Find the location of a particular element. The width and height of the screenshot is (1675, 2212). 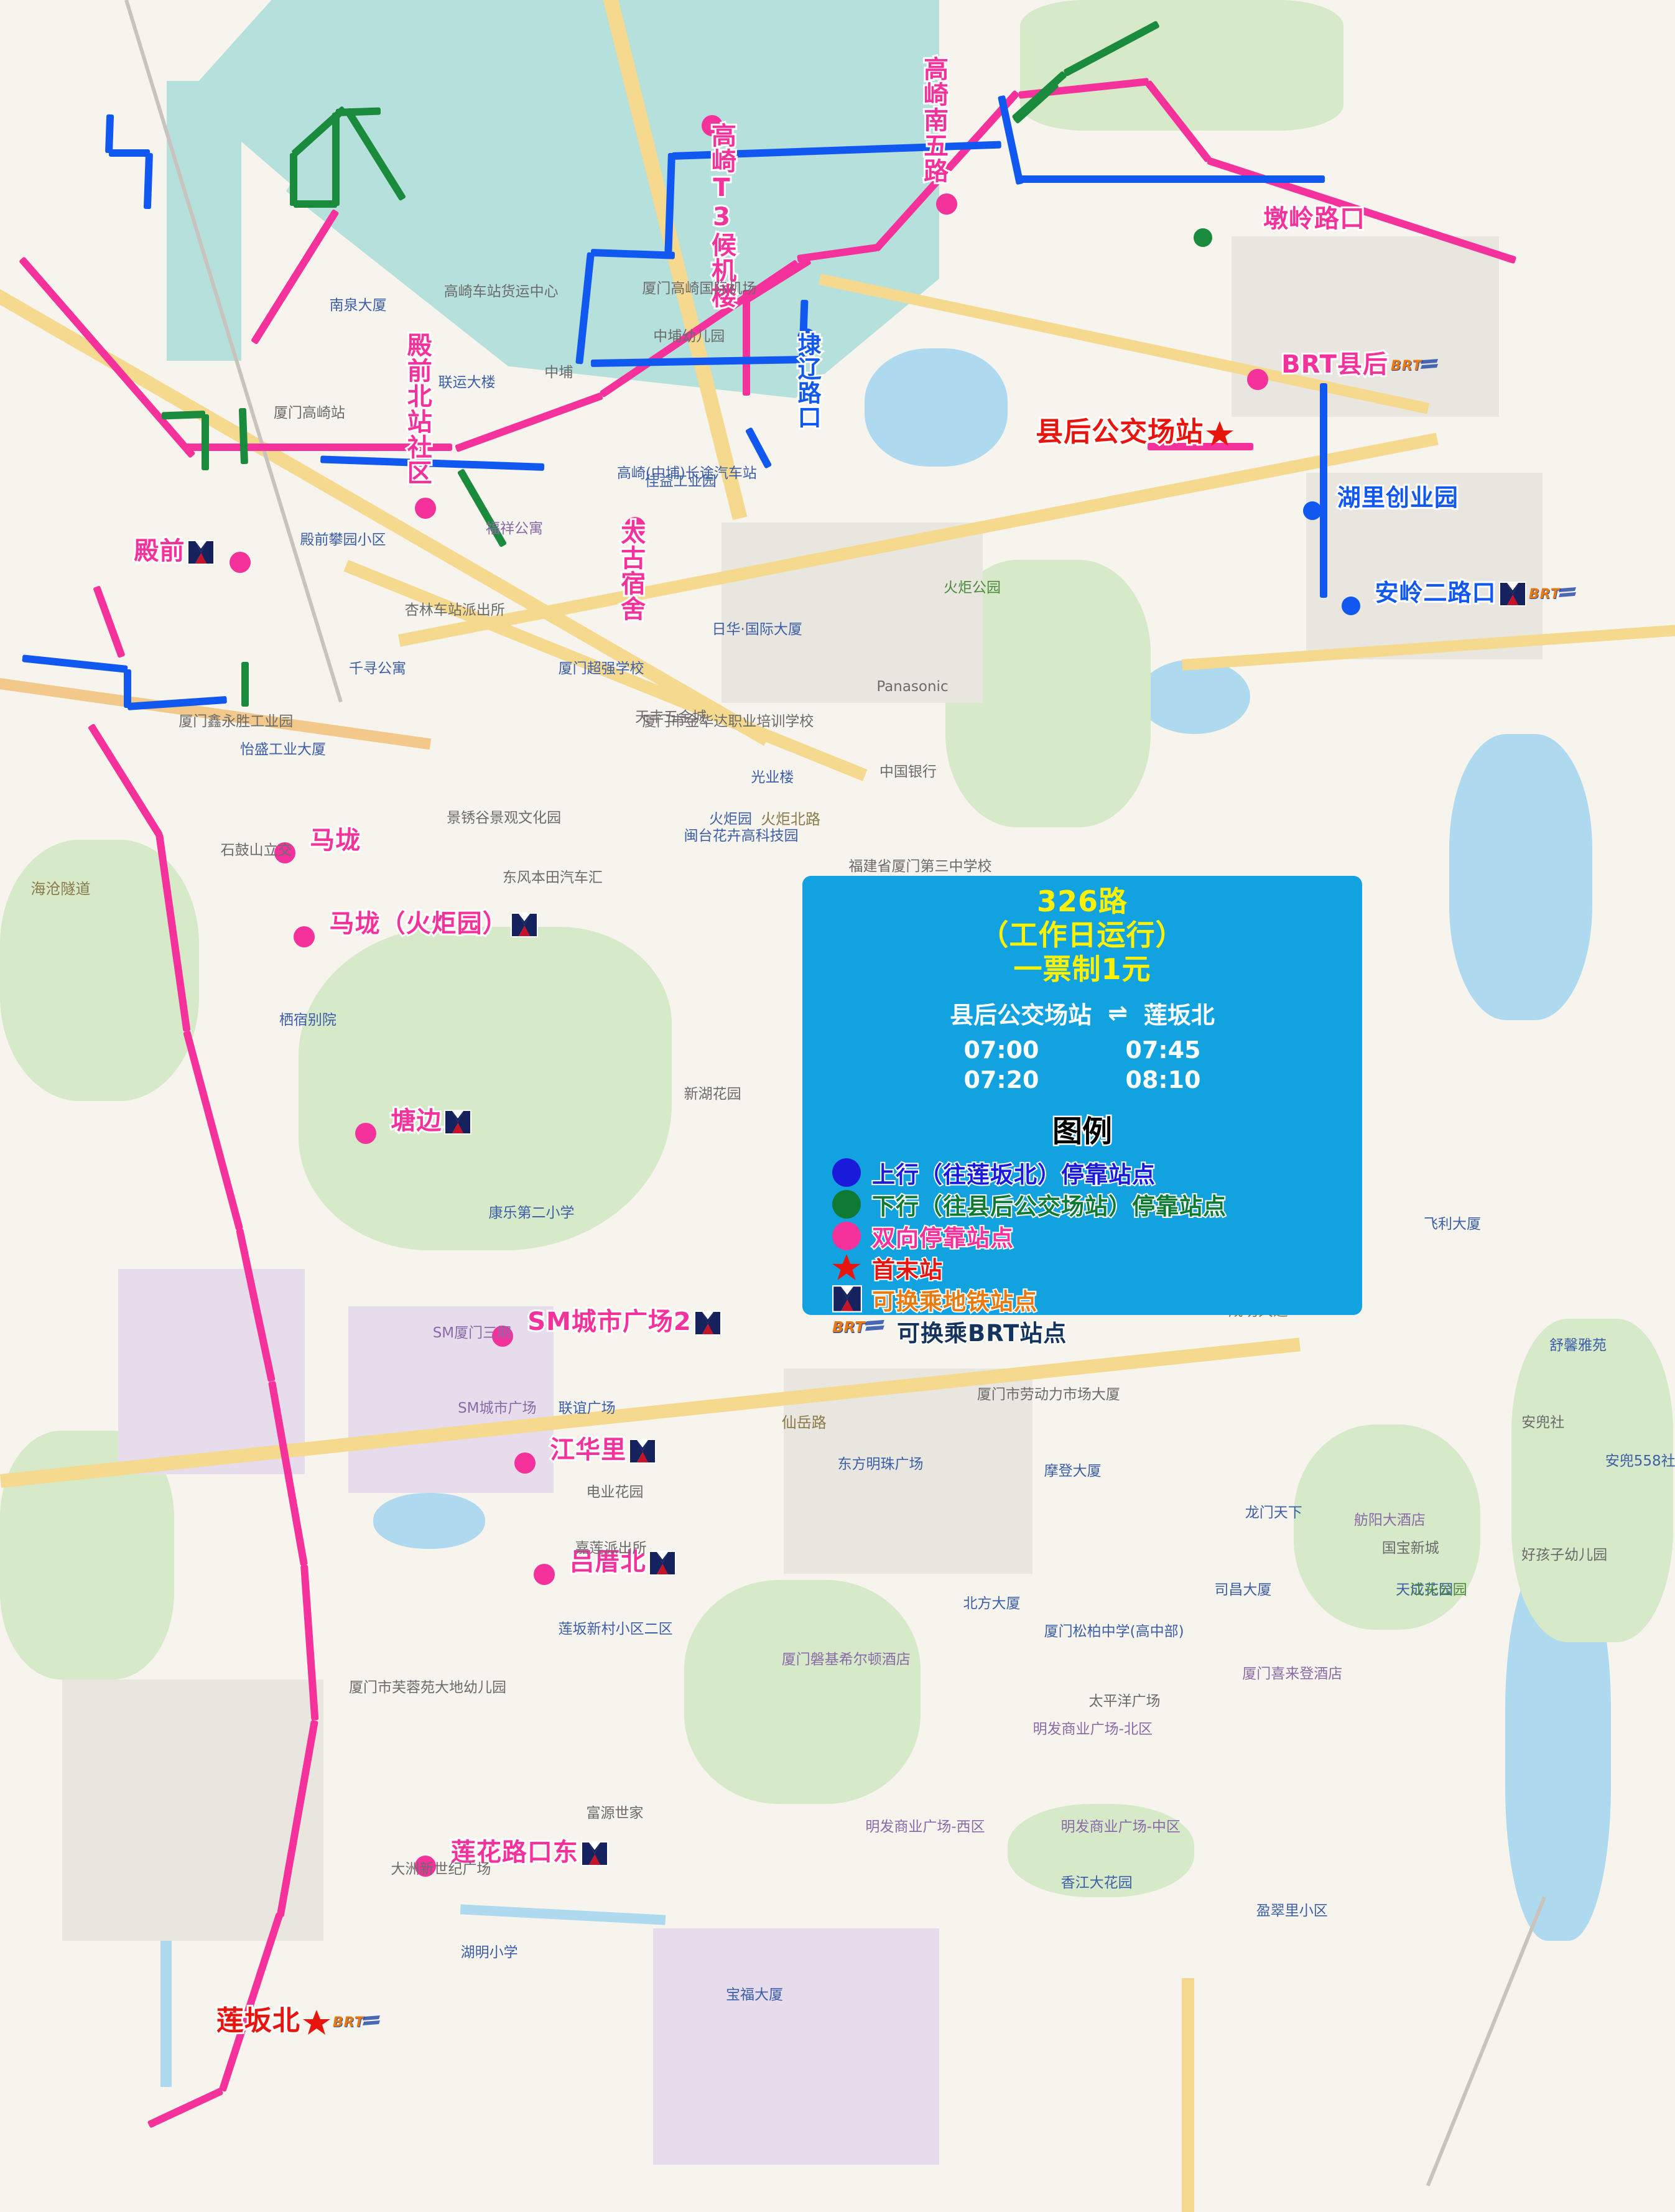

bay-strip is located at coordinates (204, 221).